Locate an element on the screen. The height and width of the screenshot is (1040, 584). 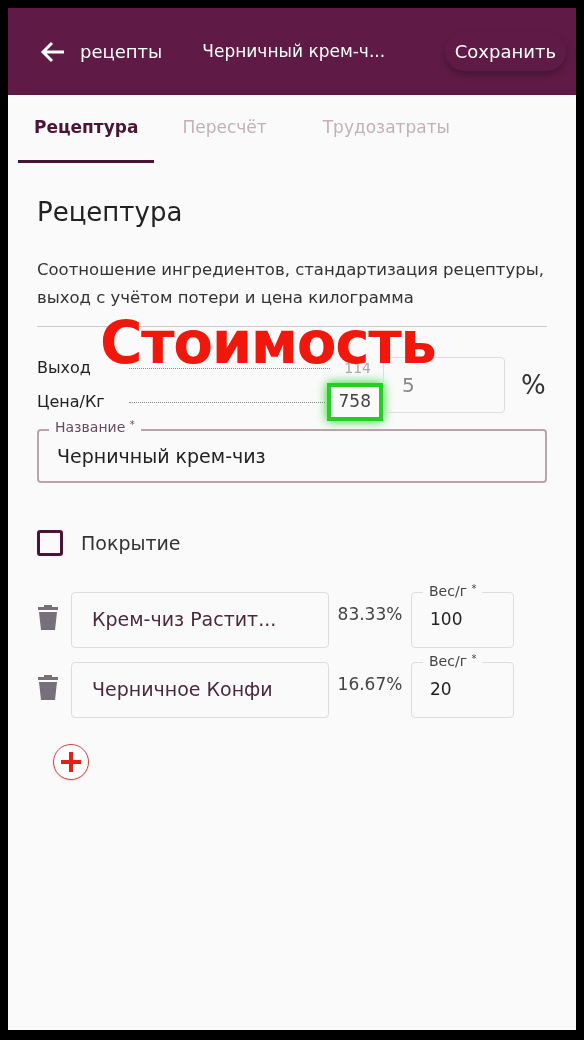
back-arrow-icon is located at coordinates (53, 51).